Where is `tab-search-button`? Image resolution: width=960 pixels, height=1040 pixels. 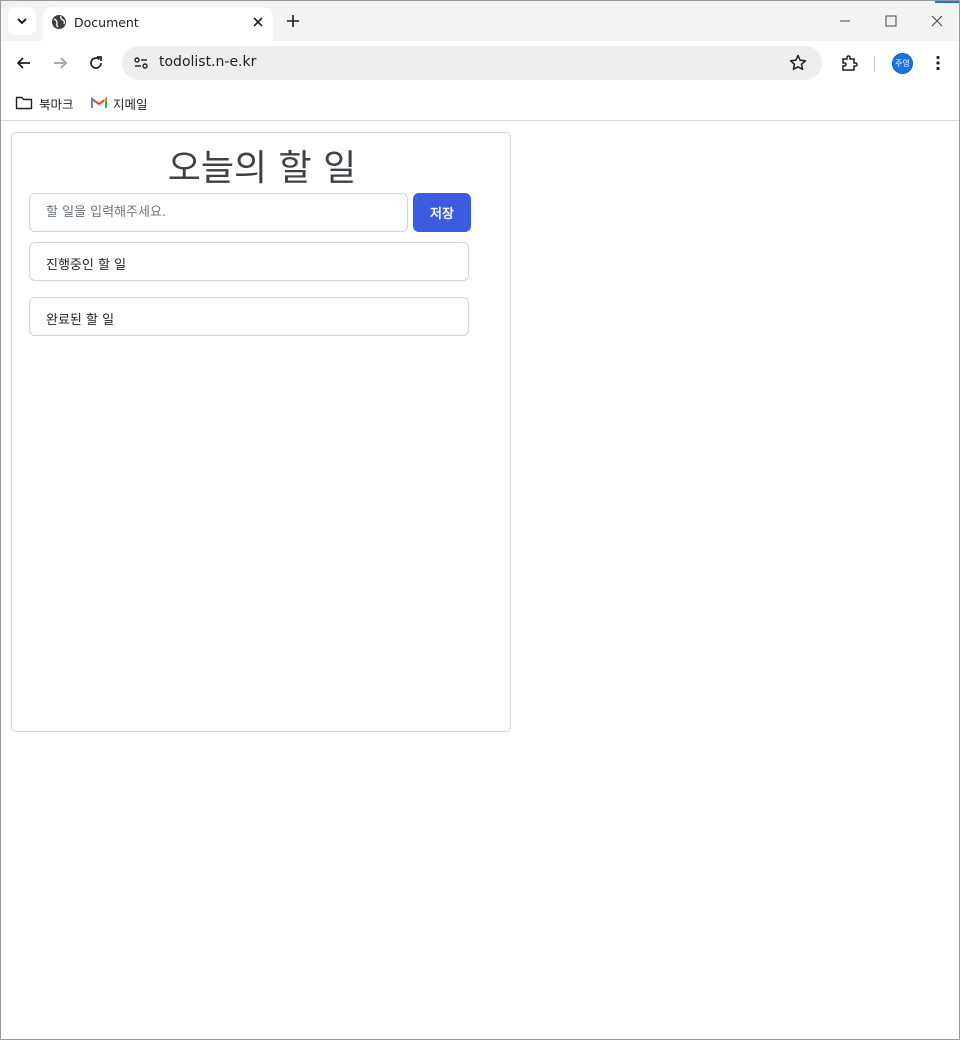
tab-search-button is located at coordinates (22, 21).